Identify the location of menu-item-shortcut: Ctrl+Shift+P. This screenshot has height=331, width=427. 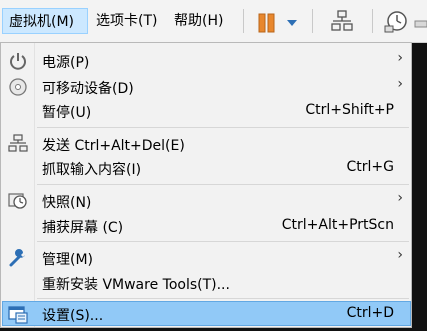
(349, 110).